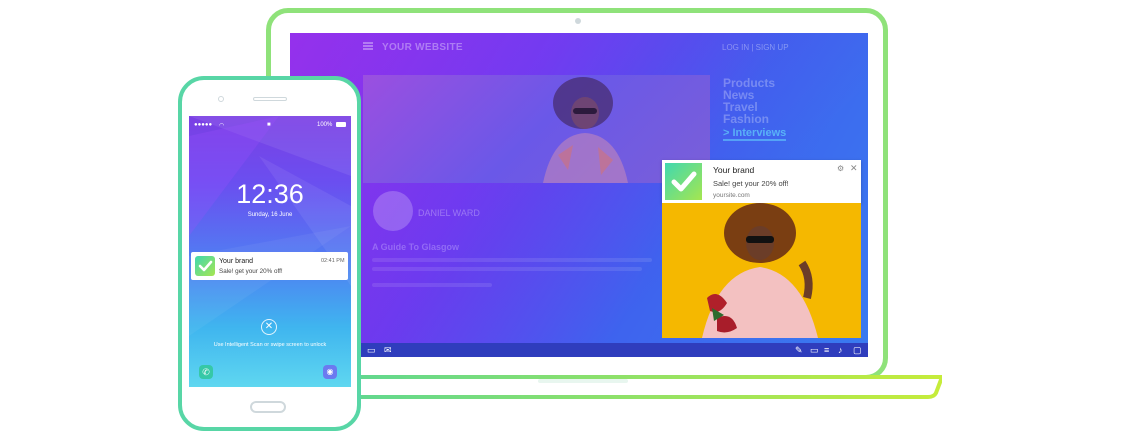  What do you see at coordinates (333, 261) in the screenshot?
I see `notification-time: 02:41 PM` at bounding box center [333, 261].